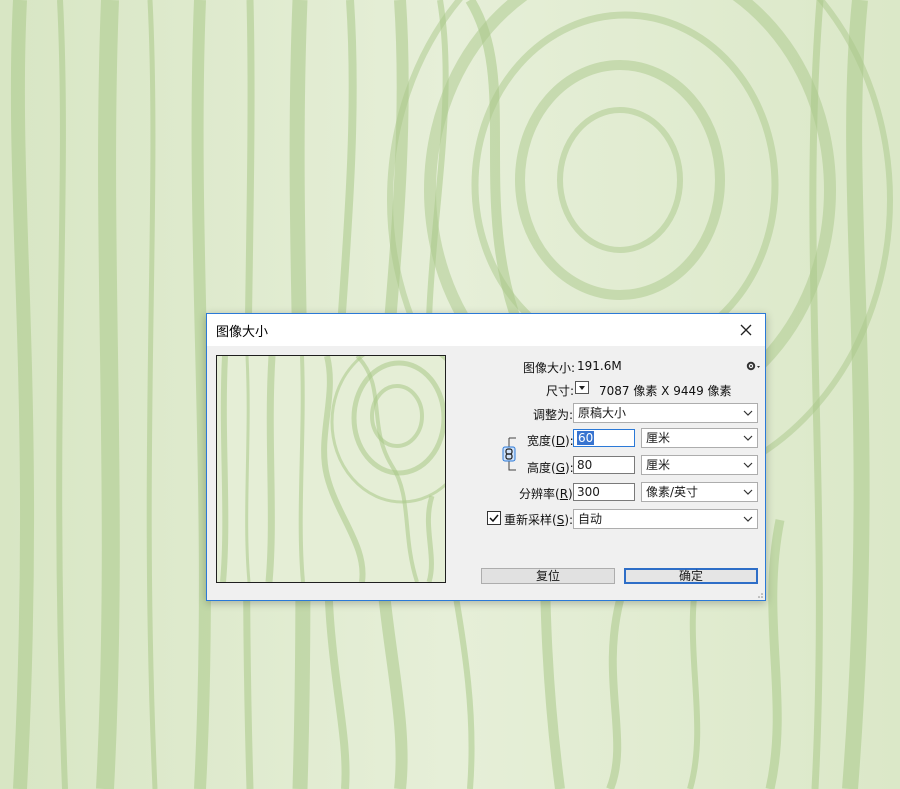 The height and width of the screenshot is (789, 900). I want to click on resolution-value: 300, so click(588, 492).